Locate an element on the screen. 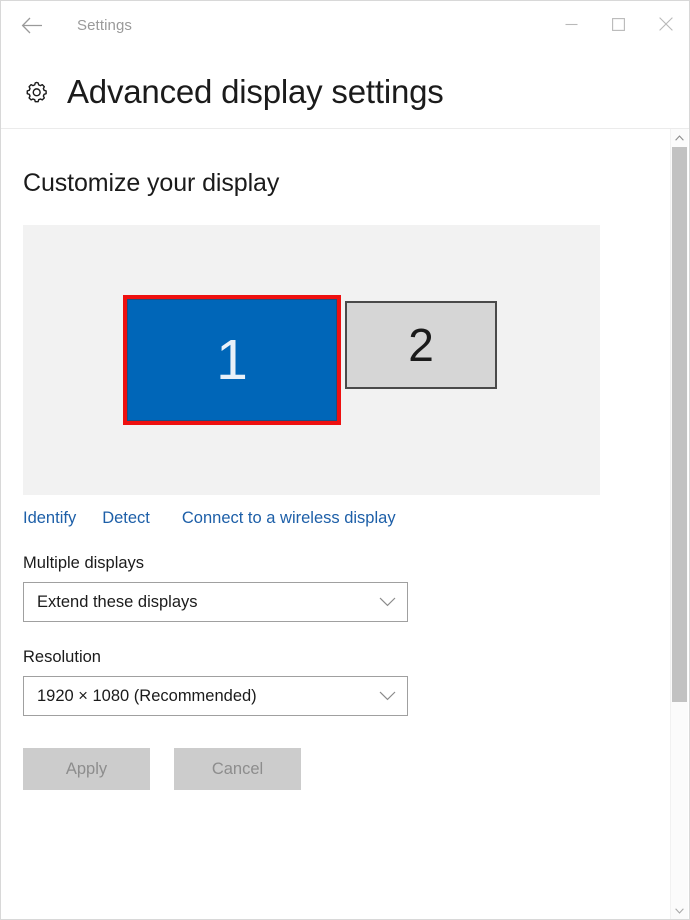  scrollbar-thumb is located at coordinates (679, 424).